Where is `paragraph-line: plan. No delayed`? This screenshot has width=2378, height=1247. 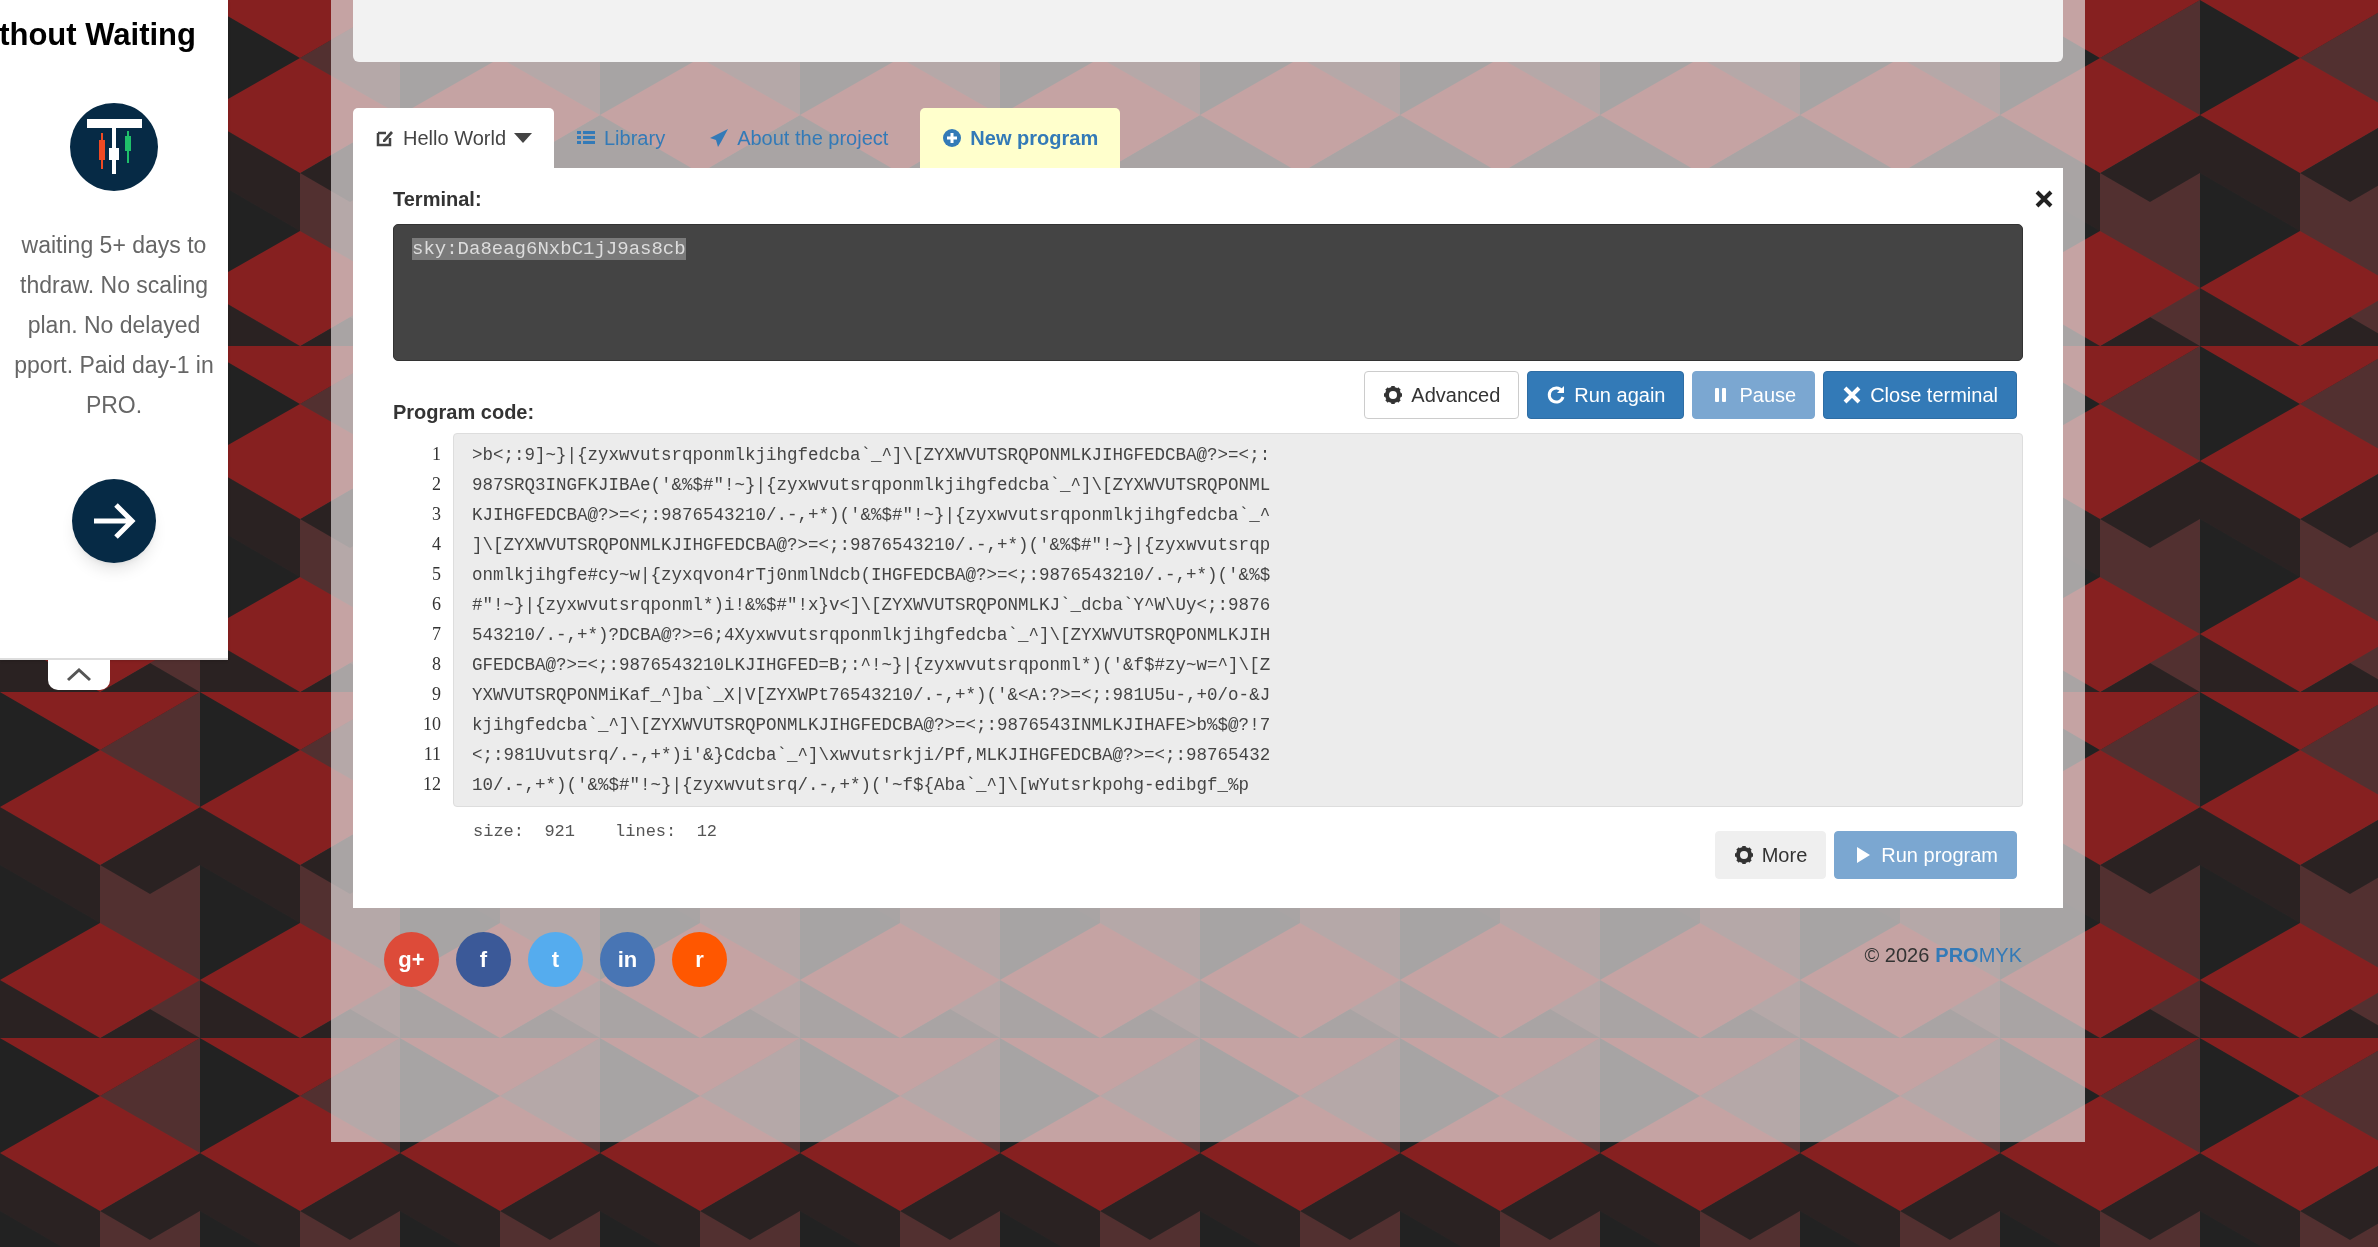
paragraph-line: plan. No delayed is located at coordinates (114, 325).